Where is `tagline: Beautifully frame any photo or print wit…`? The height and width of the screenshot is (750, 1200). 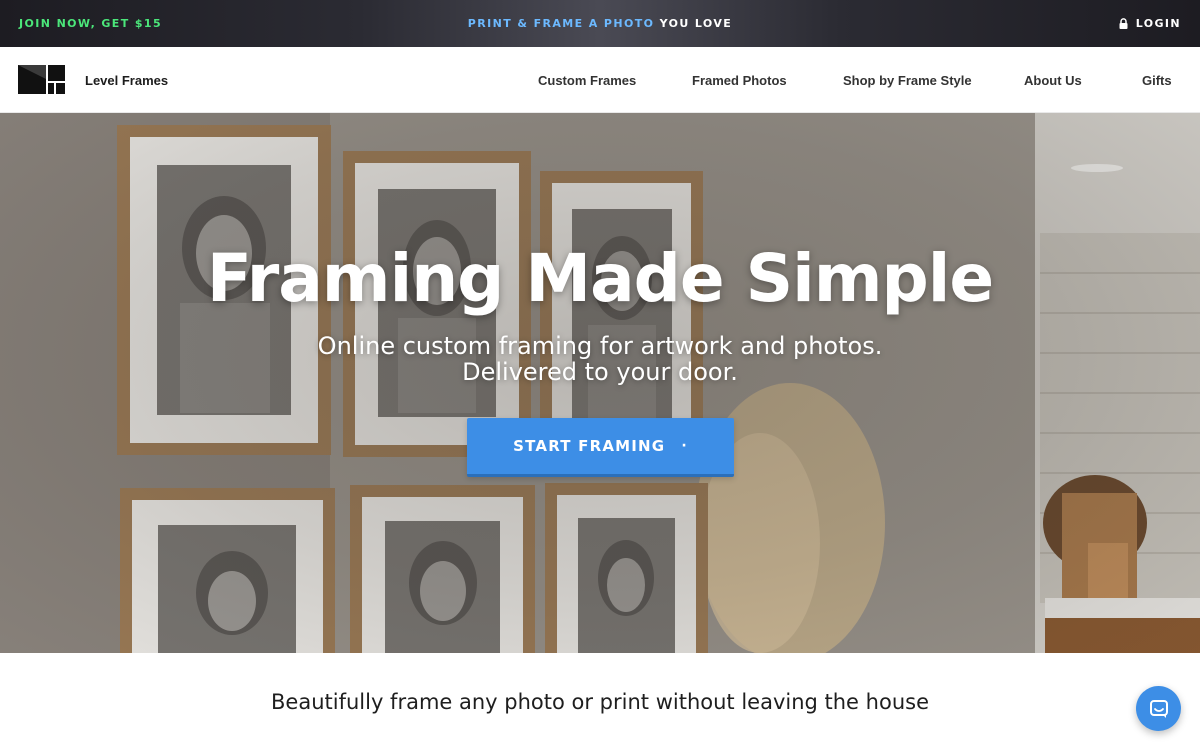
tagline: Beautifully frame any photo or print wit… is located at coordinates (600, 702).